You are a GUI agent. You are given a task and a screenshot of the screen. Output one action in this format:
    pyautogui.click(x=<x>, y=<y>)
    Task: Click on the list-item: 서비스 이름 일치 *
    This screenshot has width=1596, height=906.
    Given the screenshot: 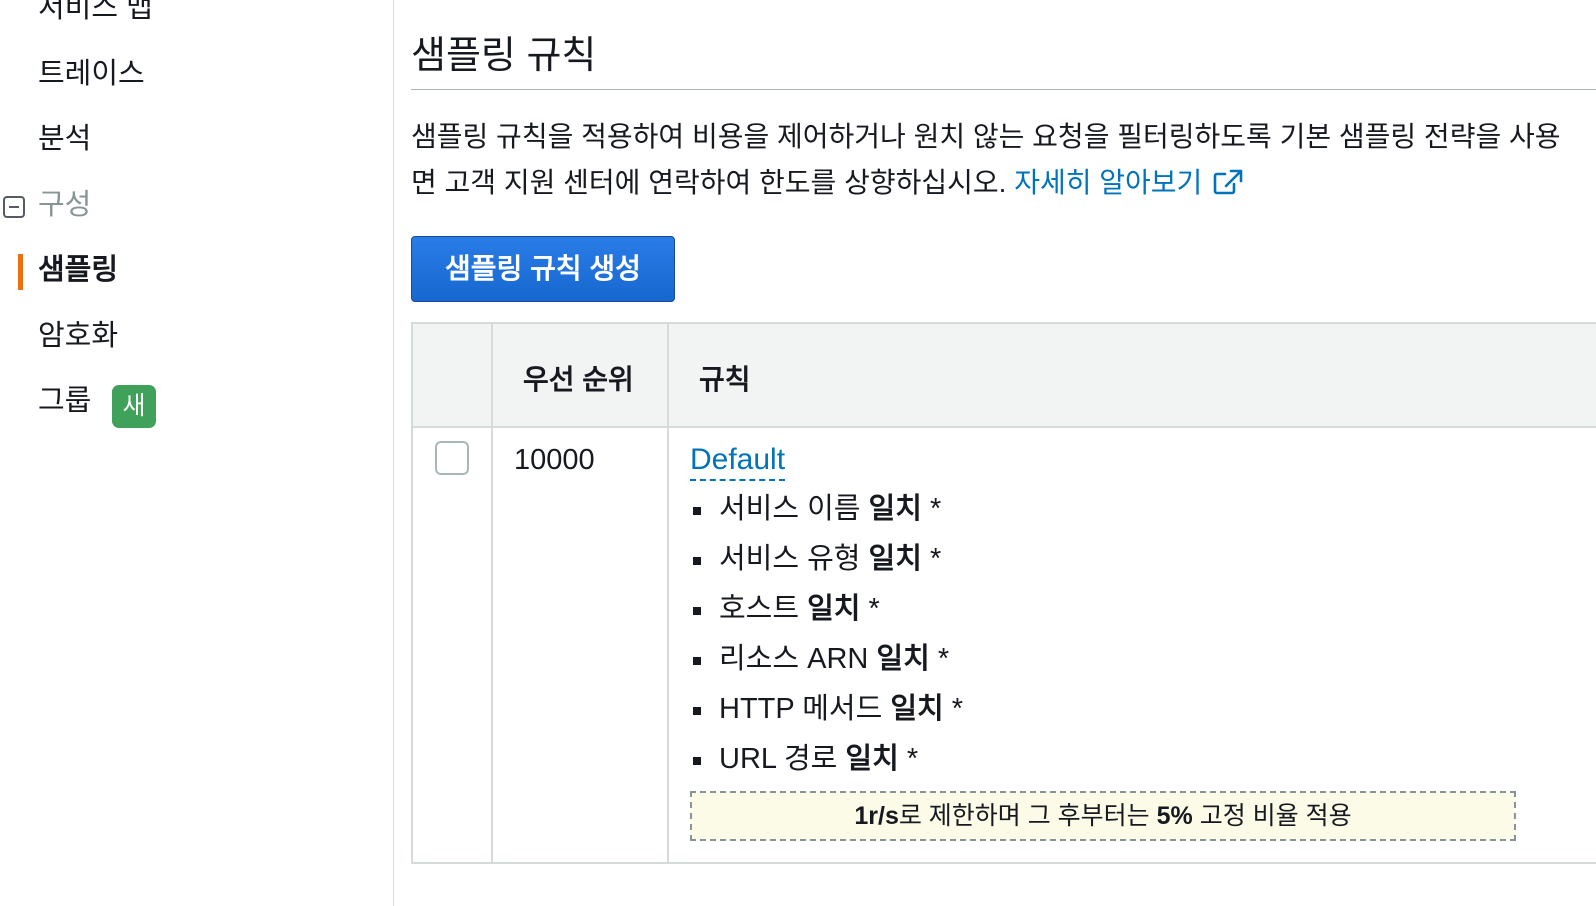 What is the action you would take?
    pyautogui.click(x=828, y=515)
    